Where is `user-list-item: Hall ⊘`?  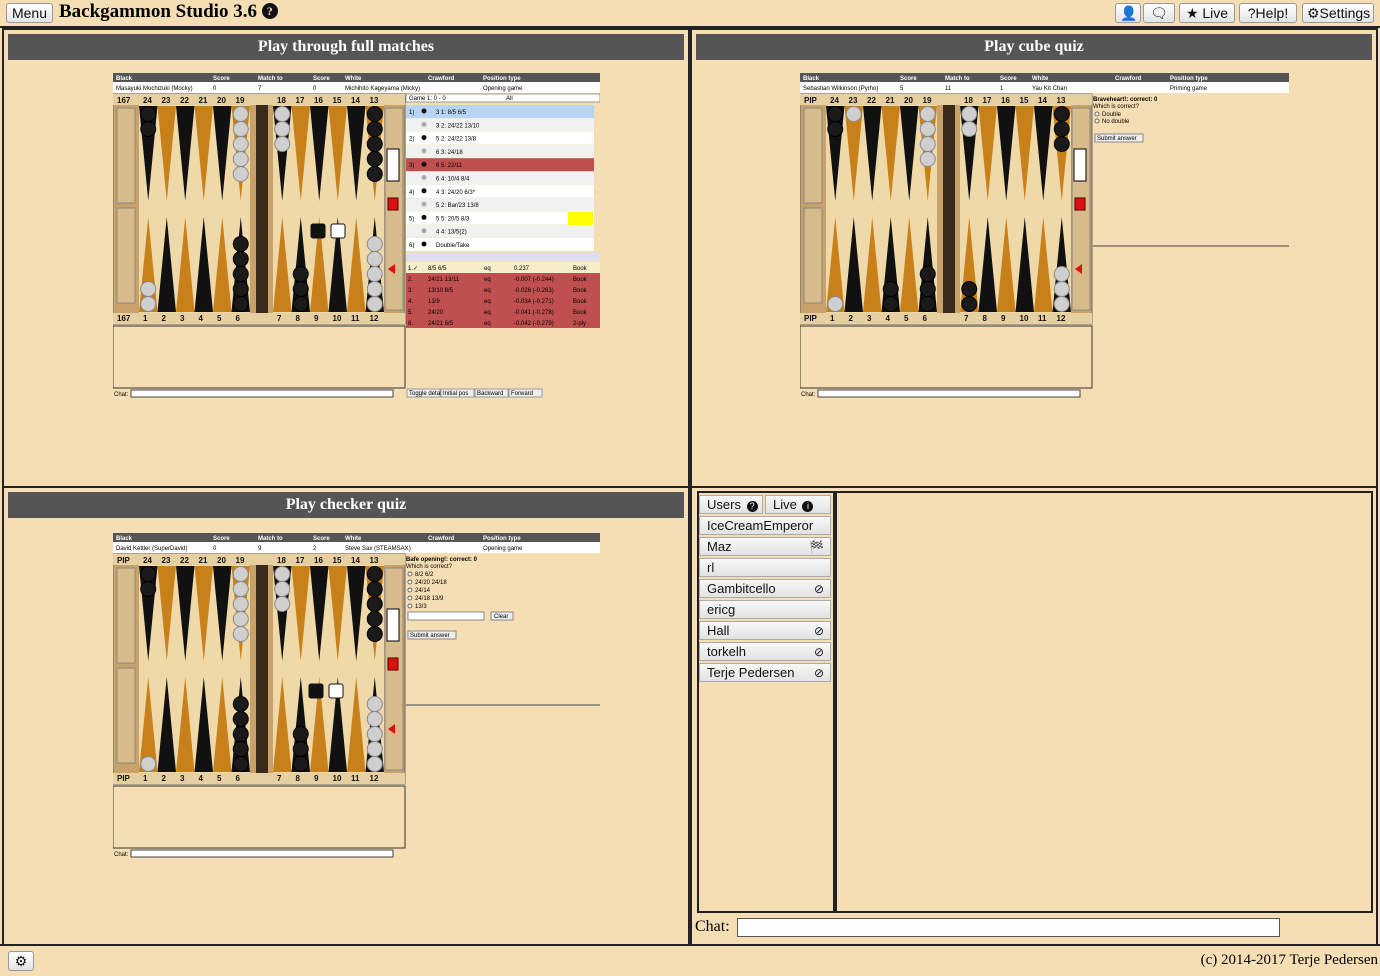 user-list-item: Hall ⊘ is located at coordinates (765, 630).